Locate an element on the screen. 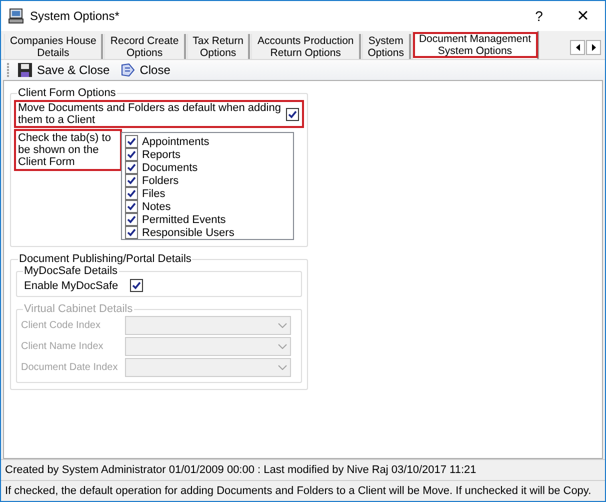  help-button: ? is located at coordinates (539, 16).